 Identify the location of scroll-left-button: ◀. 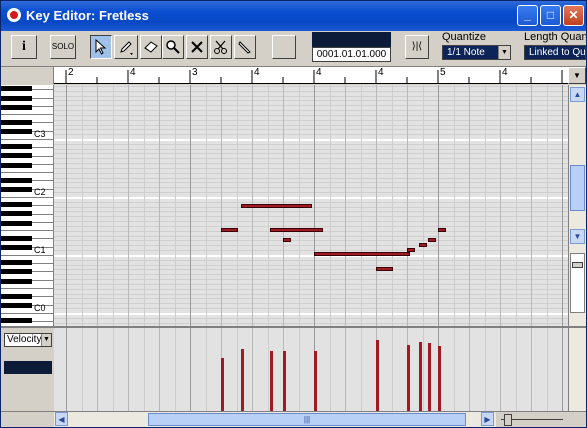
(61, 419).